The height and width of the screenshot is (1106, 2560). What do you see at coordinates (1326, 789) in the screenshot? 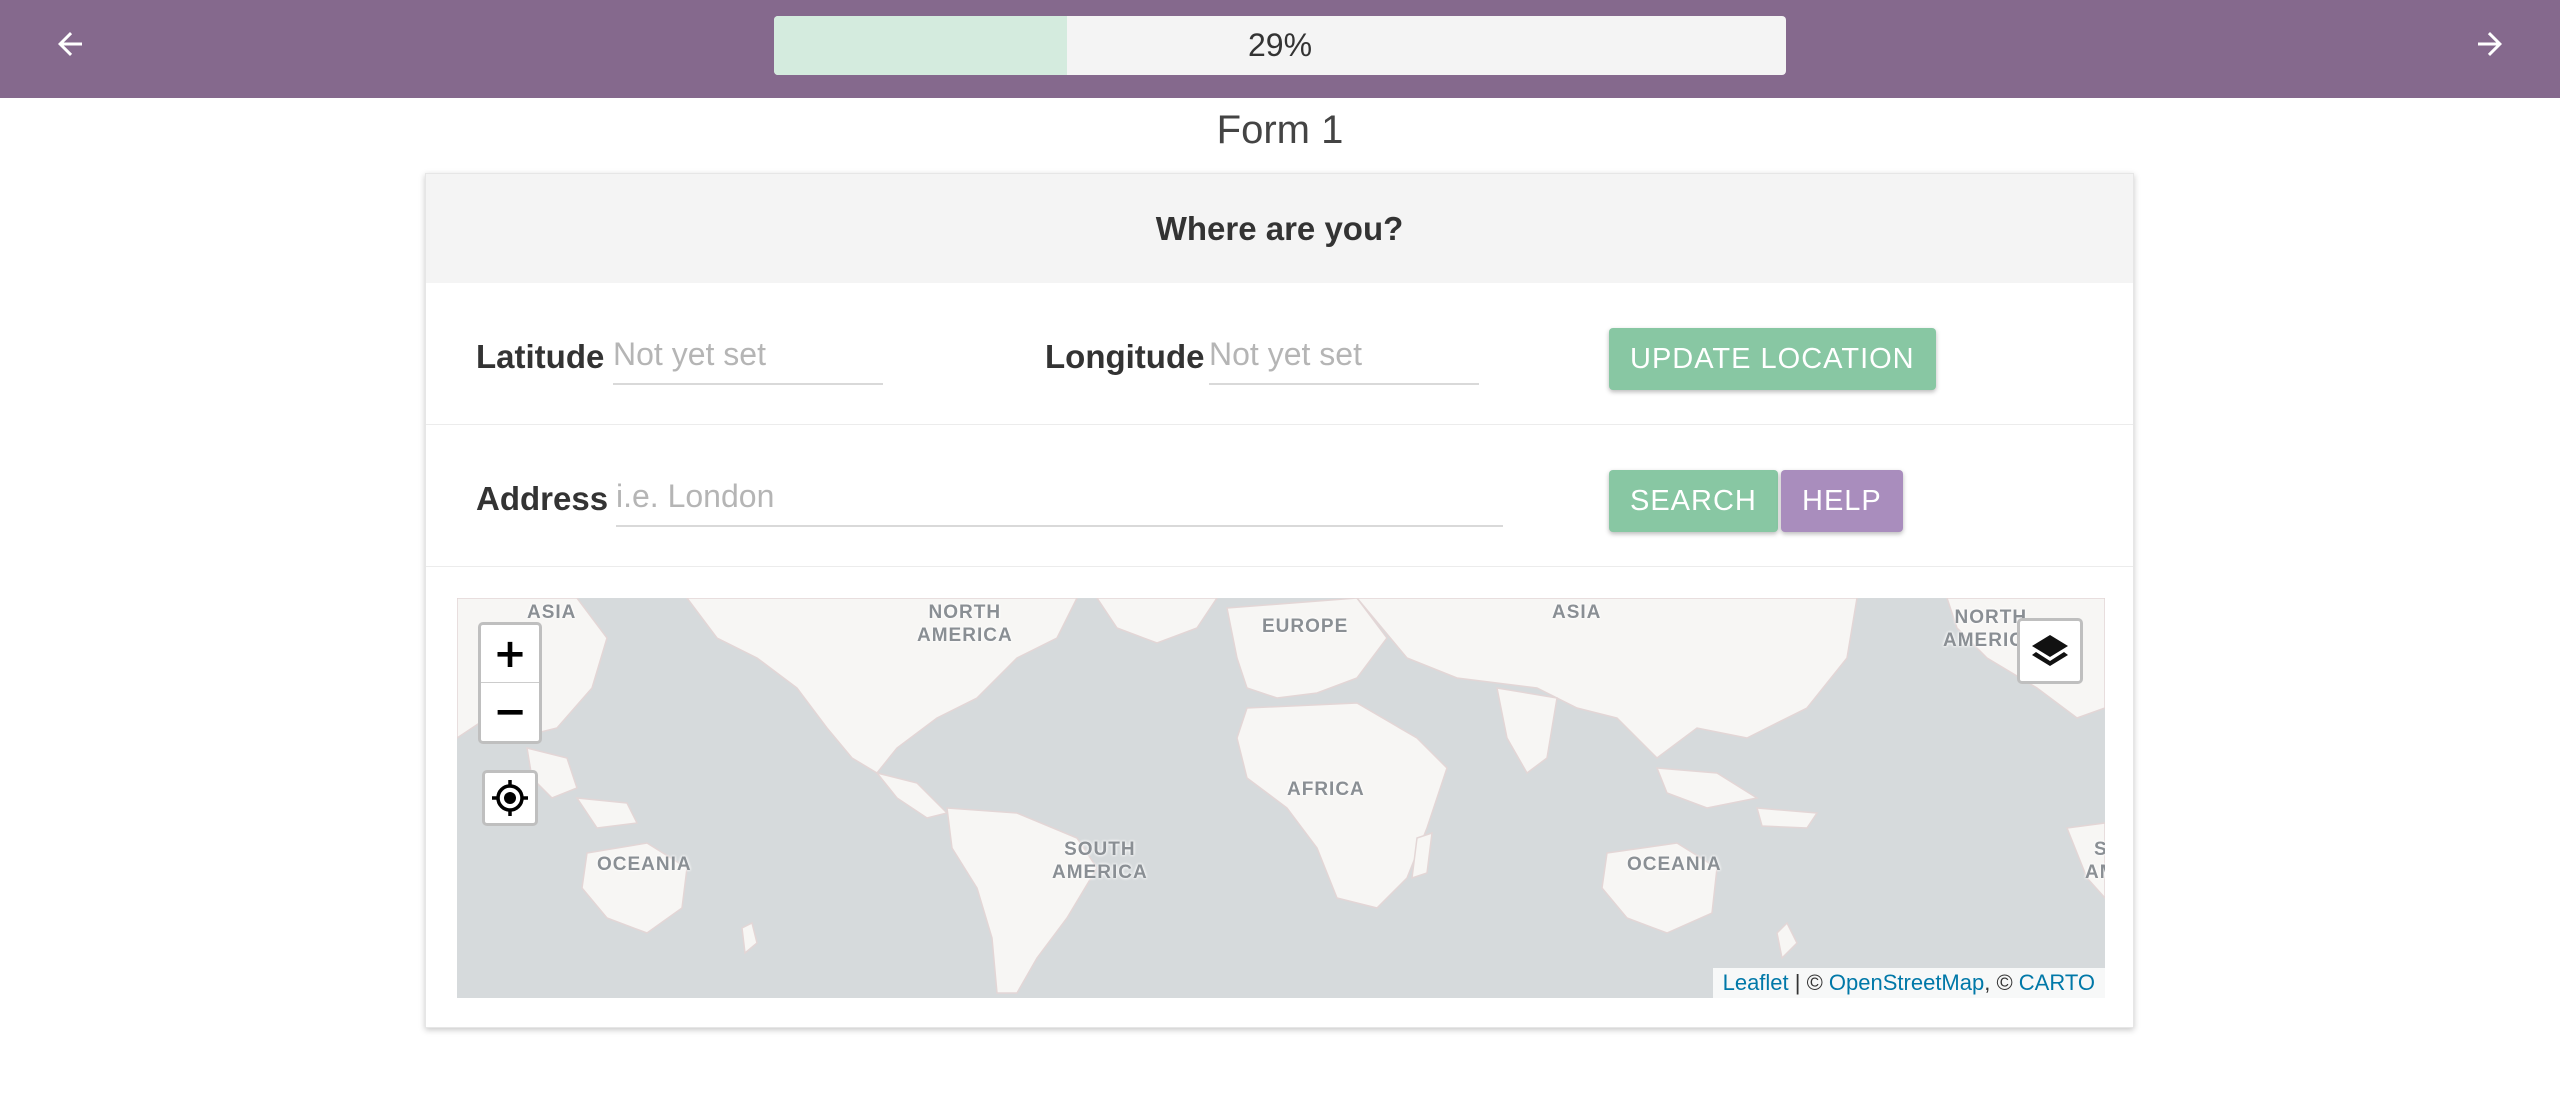
I see `map-label: AFRICA` at bounding box center [1326, 789].